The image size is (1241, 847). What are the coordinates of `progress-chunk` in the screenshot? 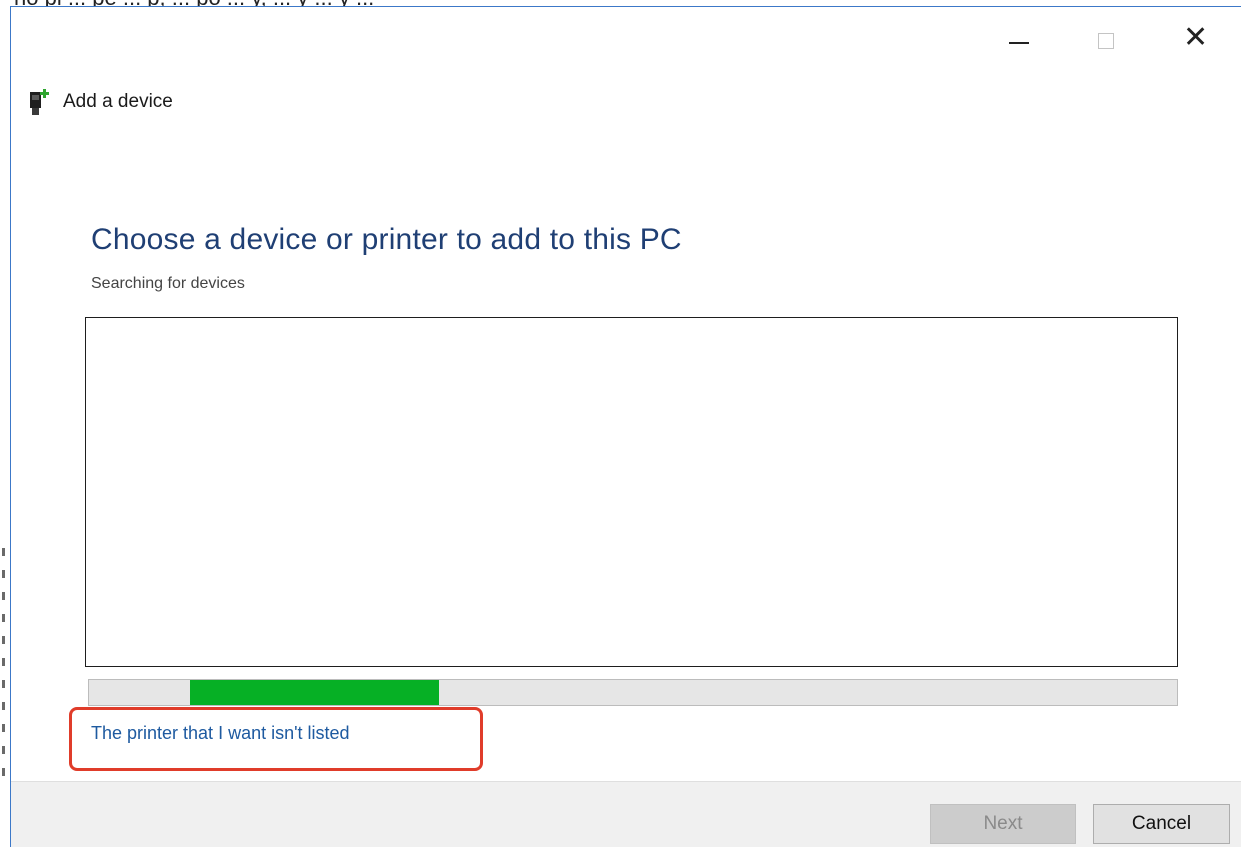 It's located at (315, 692).